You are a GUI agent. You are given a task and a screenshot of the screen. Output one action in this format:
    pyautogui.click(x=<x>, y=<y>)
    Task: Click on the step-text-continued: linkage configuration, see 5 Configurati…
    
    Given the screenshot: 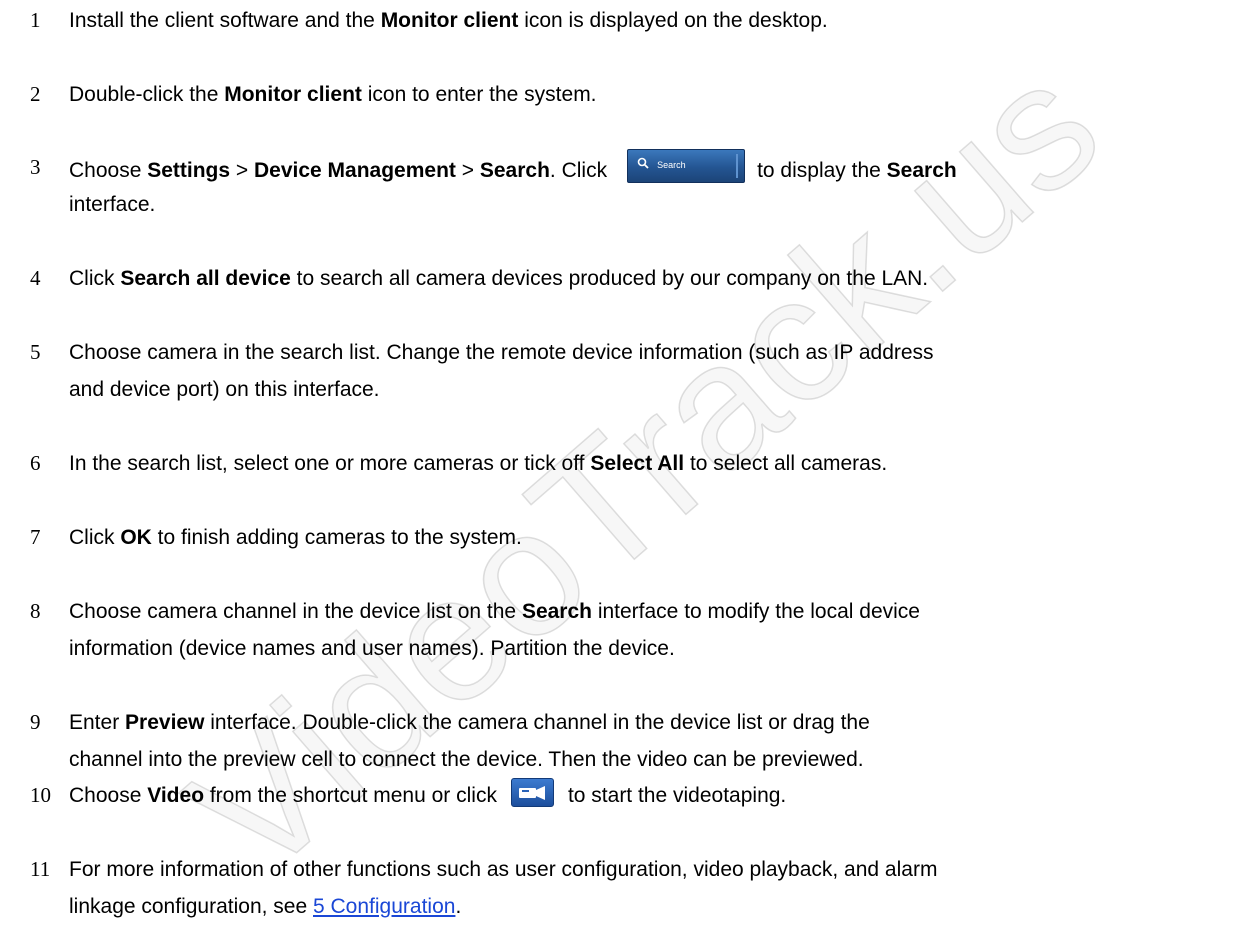 What is the action you would take?
    pyautogui.click(x=265, y=906)
    